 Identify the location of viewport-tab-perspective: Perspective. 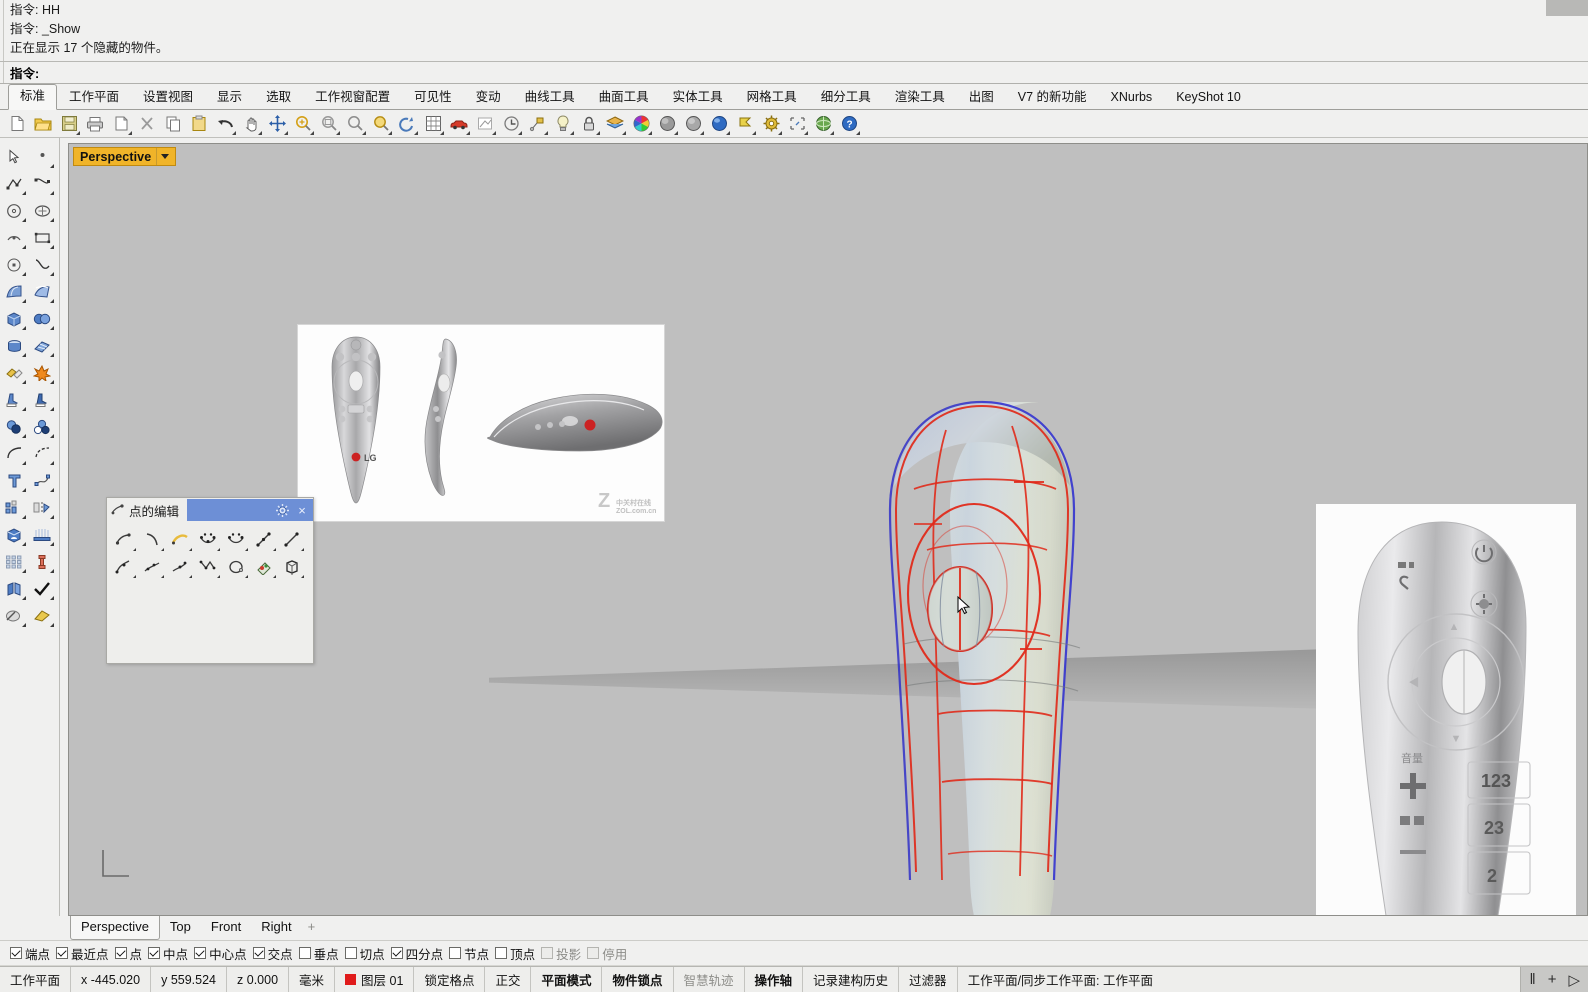
(115, 928).